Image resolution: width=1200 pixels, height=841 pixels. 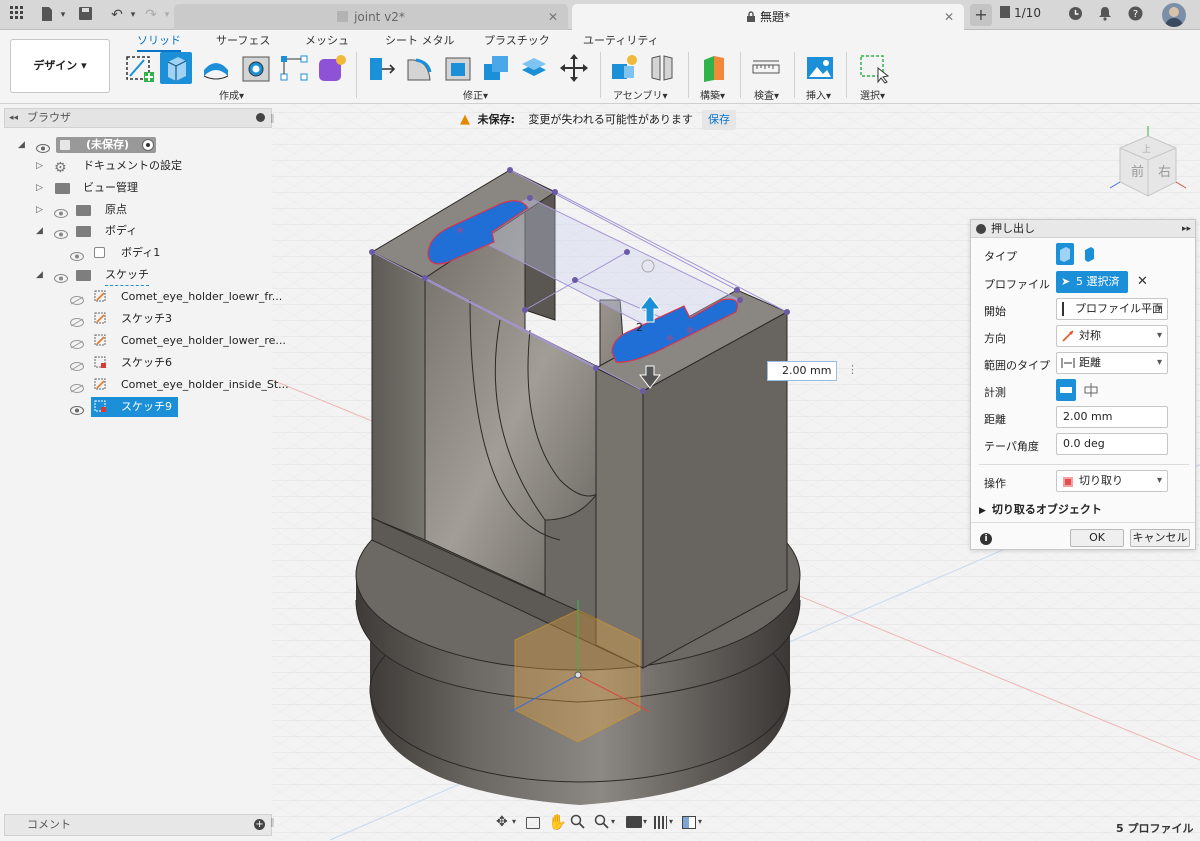 What do you see at coordinates (21, 145) in the screenshot?
I see `expand-triangle-icon: ◢` at bounding box center [21, 145].